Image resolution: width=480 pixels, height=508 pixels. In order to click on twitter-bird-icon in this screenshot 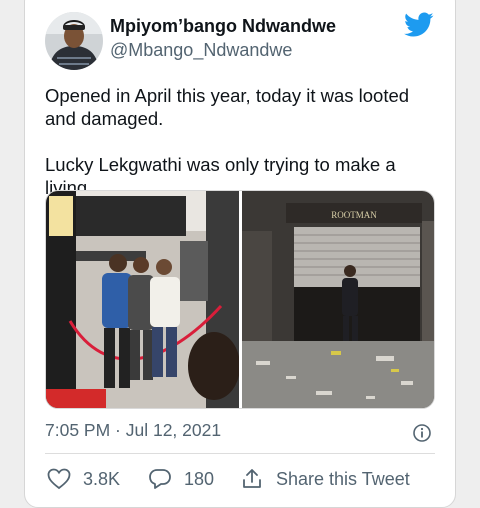, I will do `click(420, 26)`.